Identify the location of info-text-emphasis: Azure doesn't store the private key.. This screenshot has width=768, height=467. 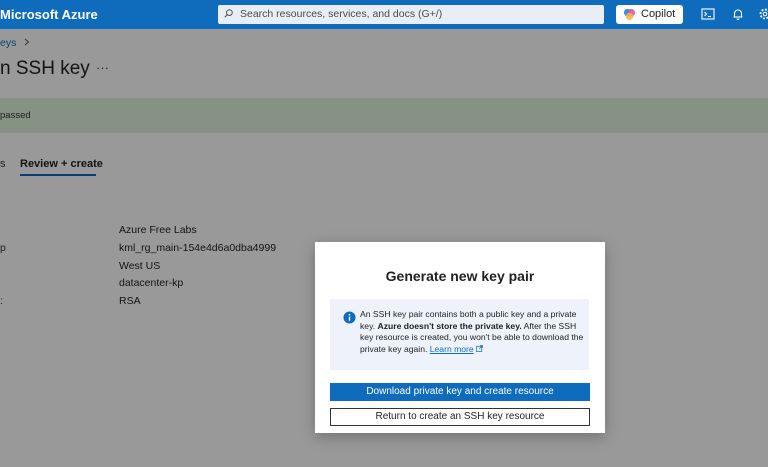
(449, 325).